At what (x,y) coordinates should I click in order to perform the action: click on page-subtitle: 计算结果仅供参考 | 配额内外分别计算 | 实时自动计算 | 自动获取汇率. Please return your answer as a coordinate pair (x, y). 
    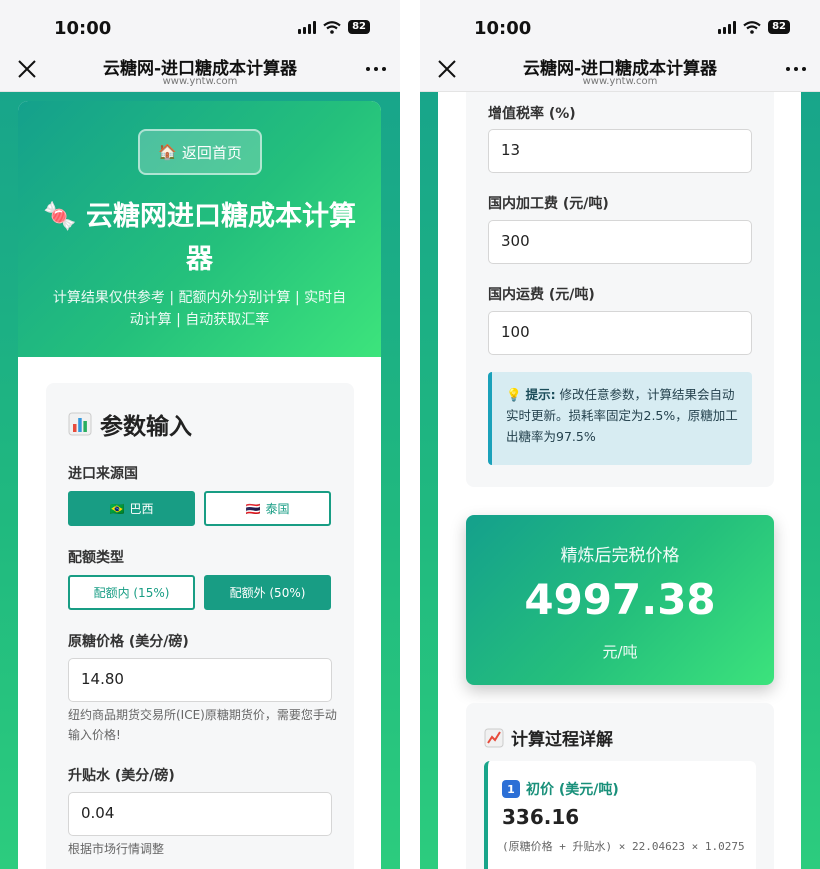
    Looking at the image, I should click on (199, 309).